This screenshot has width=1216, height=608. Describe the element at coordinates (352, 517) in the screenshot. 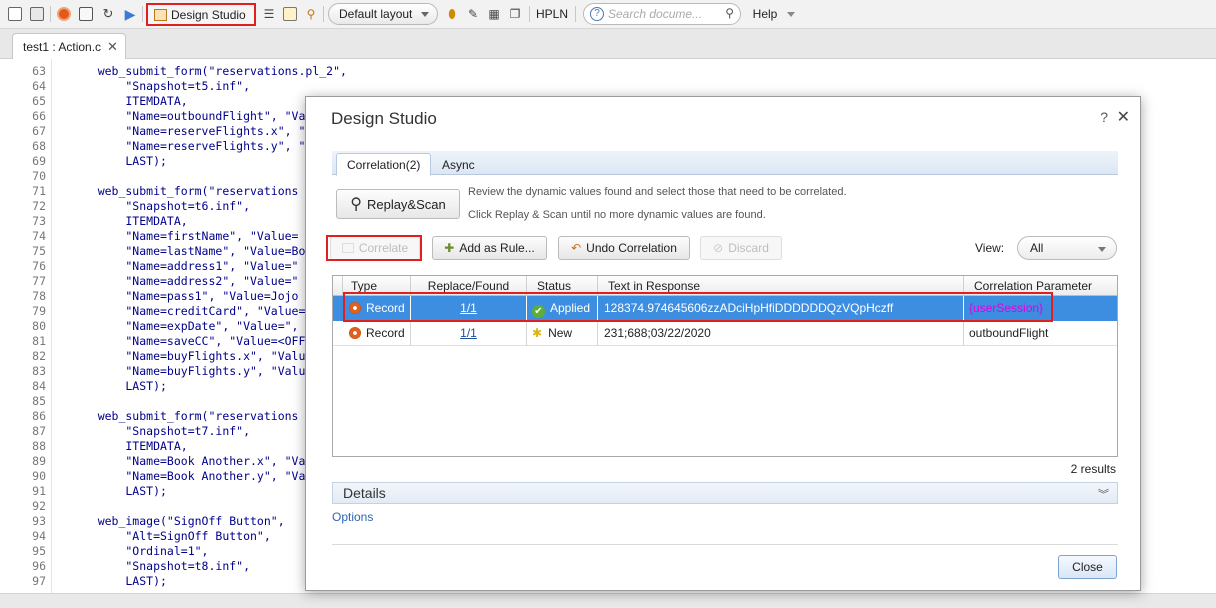

I see `options-link: Options` at that location.